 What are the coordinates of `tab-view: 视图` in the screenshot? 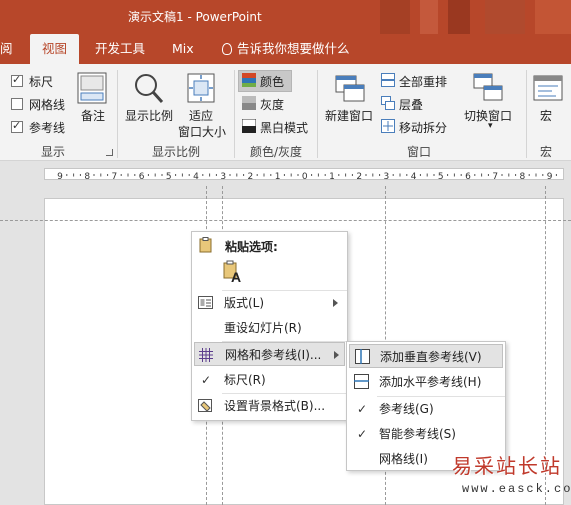 It's located at (55, 49).